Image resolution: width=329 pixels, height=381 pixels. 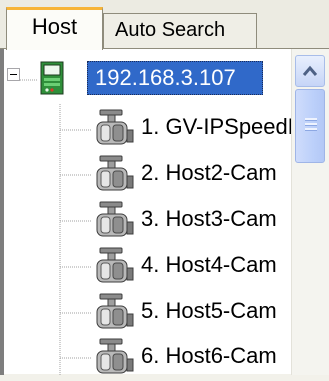 What do you see at coordinates (13, 74) in the screenshot?
I see `collapse-icon` at bounding box center [13, 74].